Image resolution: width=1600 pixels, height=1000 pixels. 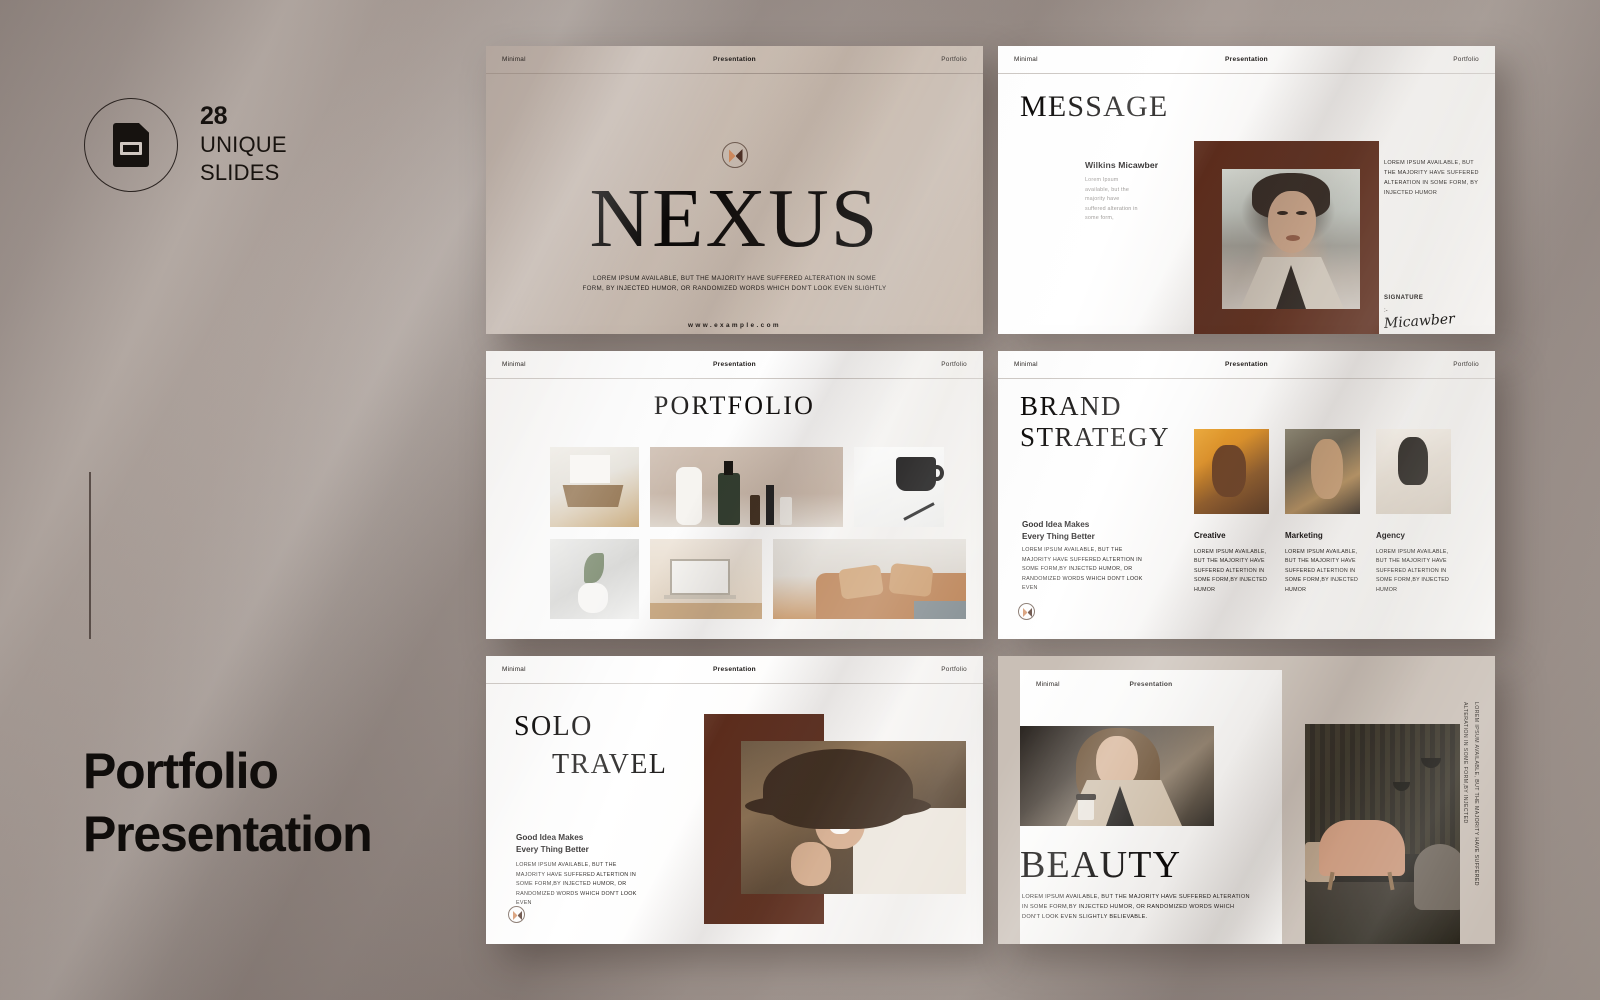 What do you see at coordinates (1122, 165) in the screenshot?
I see `message-person-name: Wilkins Micawber` at bounding box center [1122, 165].